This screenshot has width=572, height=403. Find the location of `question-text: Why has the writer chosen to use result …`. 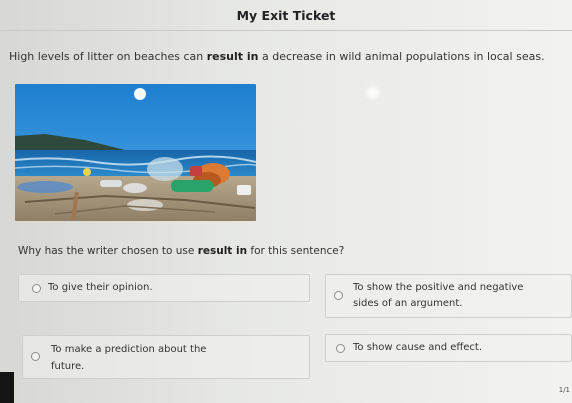

question-text: Why has the writer chosen to use result … is located at coordinates (181, 251).